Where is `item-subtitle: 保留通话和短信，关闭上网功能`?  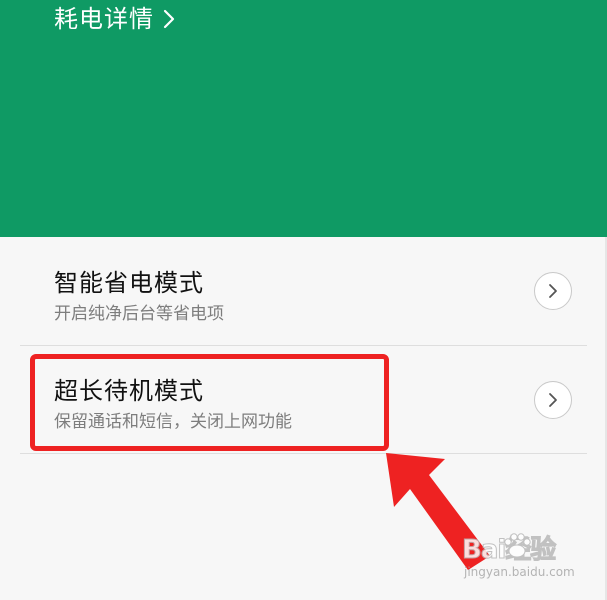 item-subtitle: 保留通话和短信，关闭上网功能 is located at coordinates (173, 422).